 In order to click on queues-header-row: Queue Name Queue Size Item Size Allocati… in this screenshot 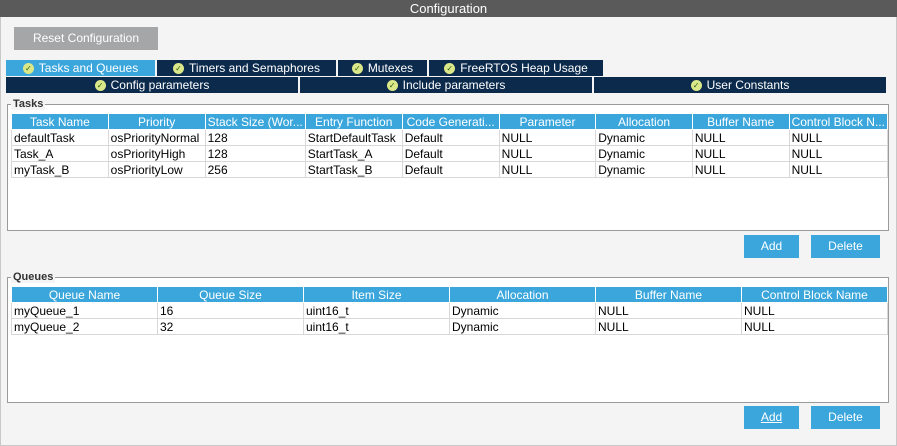, I will do `click(449, 294)`.